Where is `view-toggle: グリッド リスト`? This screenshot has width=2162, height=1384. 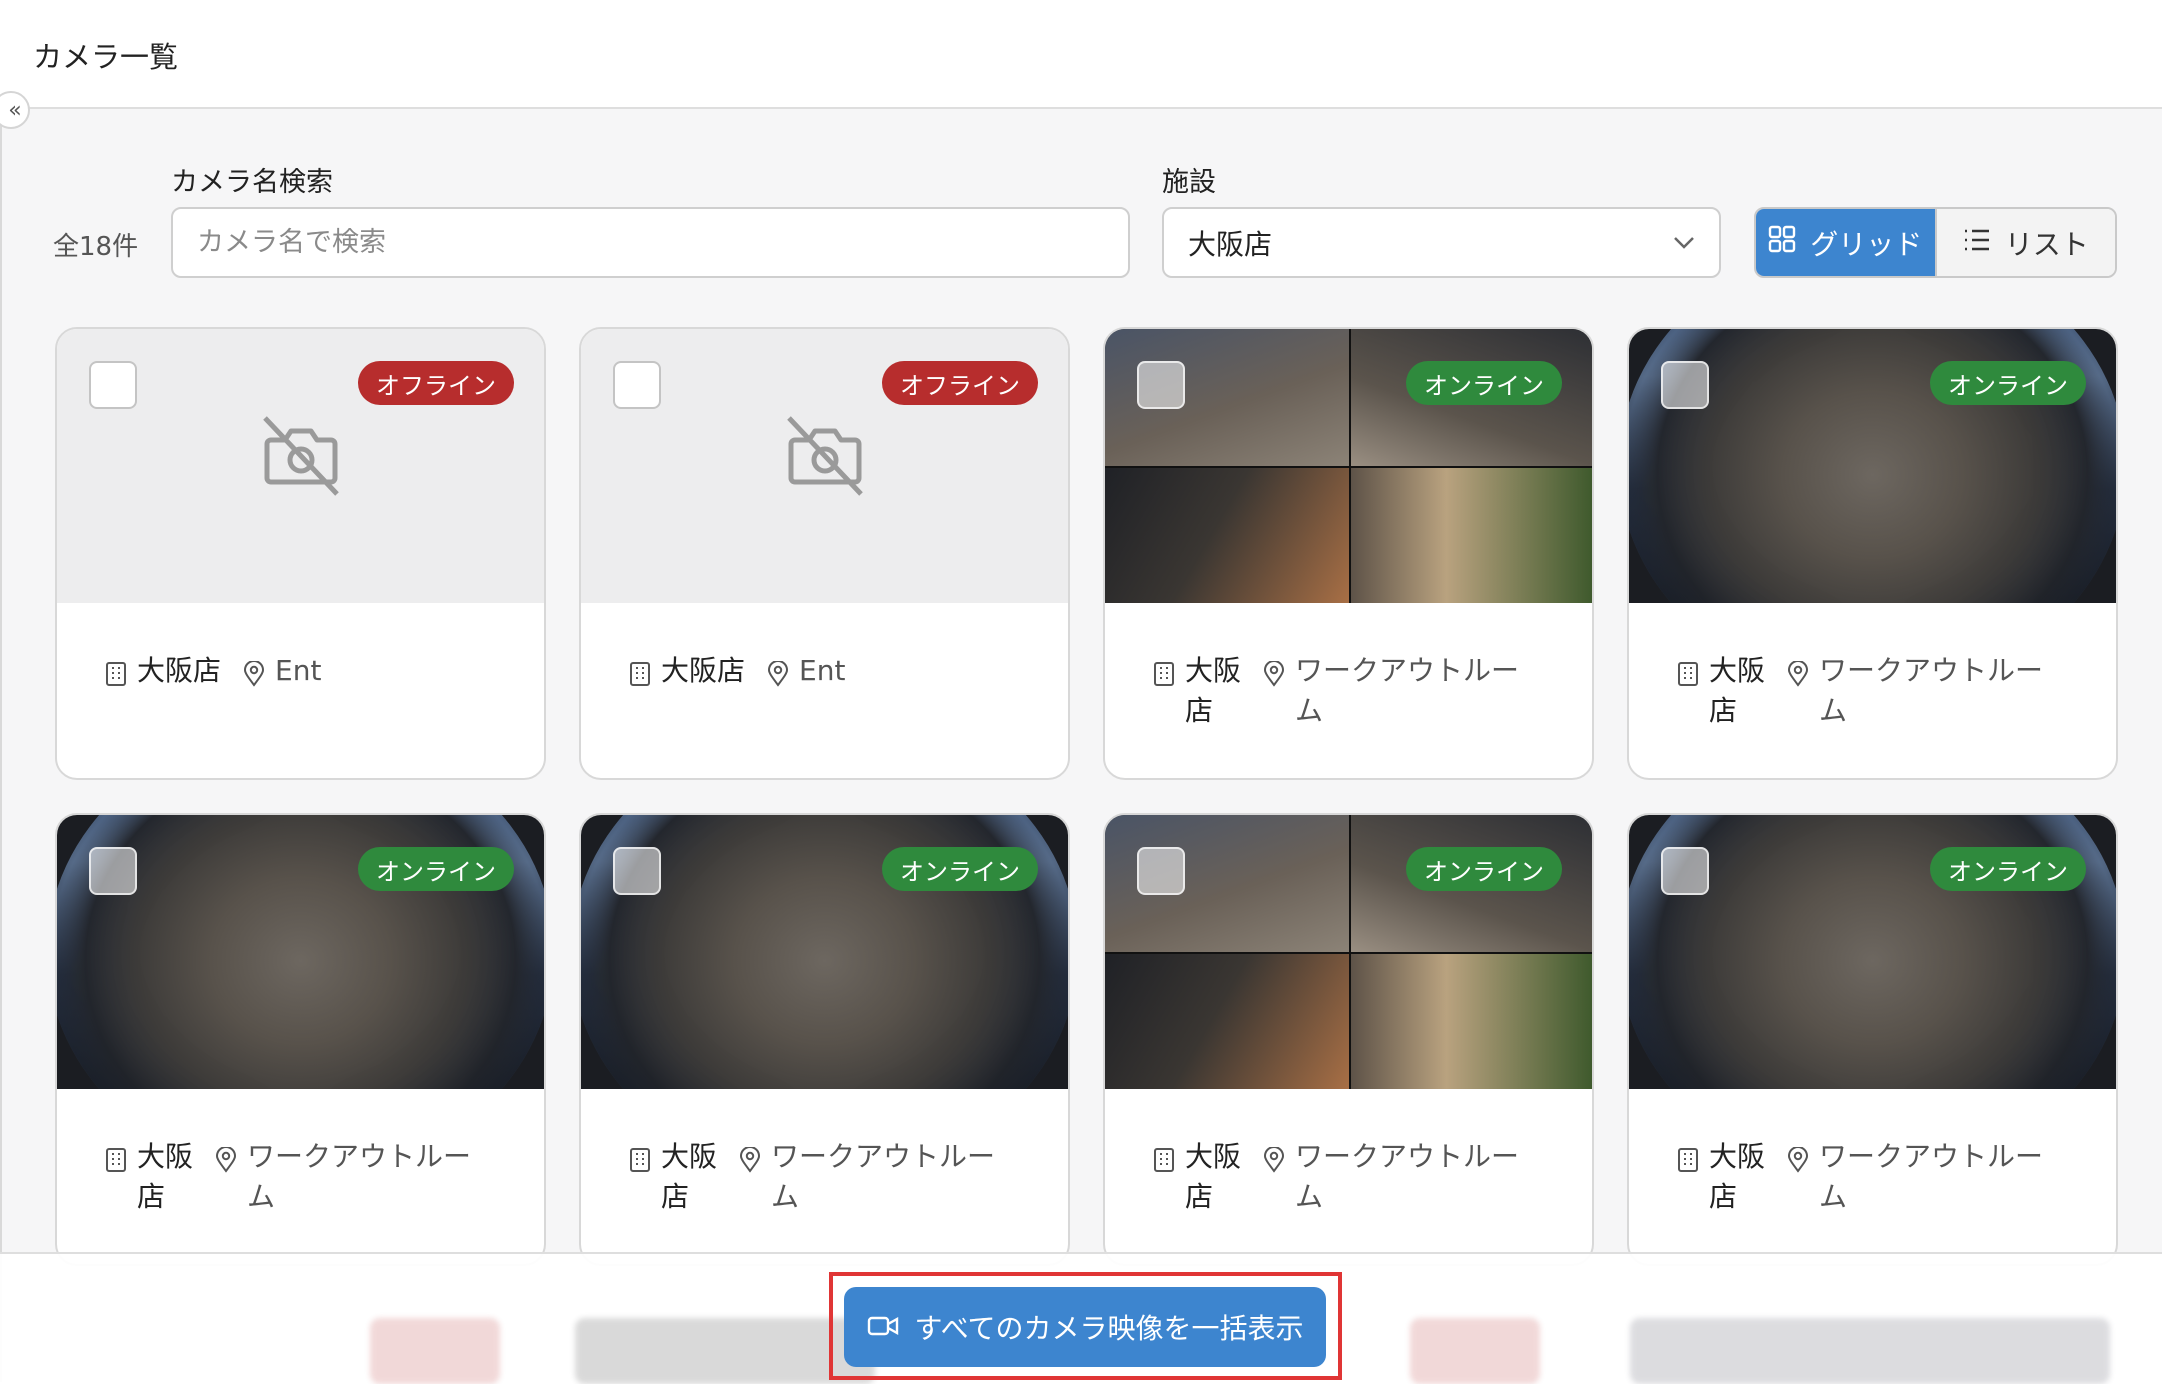
view-toggle: グリッド リスト is located at coordinates (1935, 242).